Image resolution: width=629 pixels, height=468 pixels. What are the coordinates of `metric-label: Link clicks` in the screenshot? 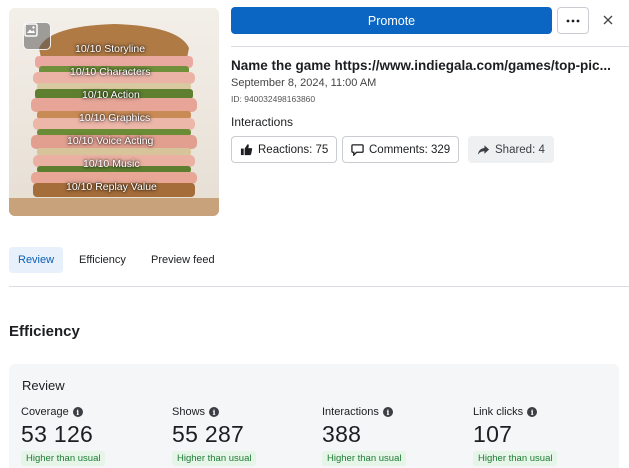 It's located at (498, 412).